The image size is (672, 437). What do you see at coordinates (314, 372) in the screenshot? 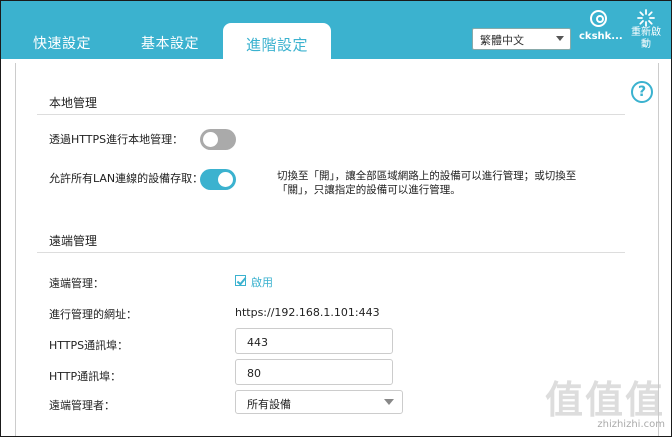
I see `http-port-input: 80` at bounding box center [314, 372].